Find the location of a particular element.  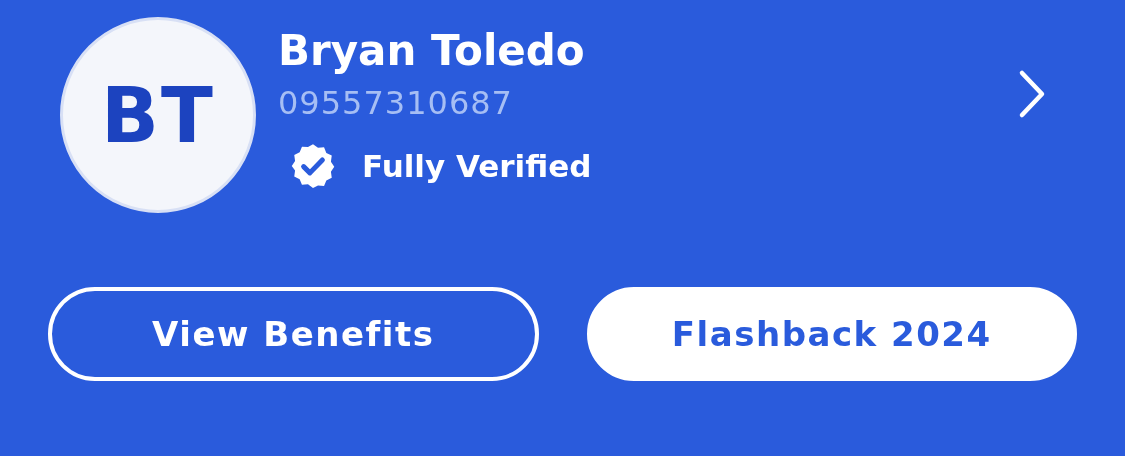

verification-status: Fully Verified is located at coordinates (477, 166).